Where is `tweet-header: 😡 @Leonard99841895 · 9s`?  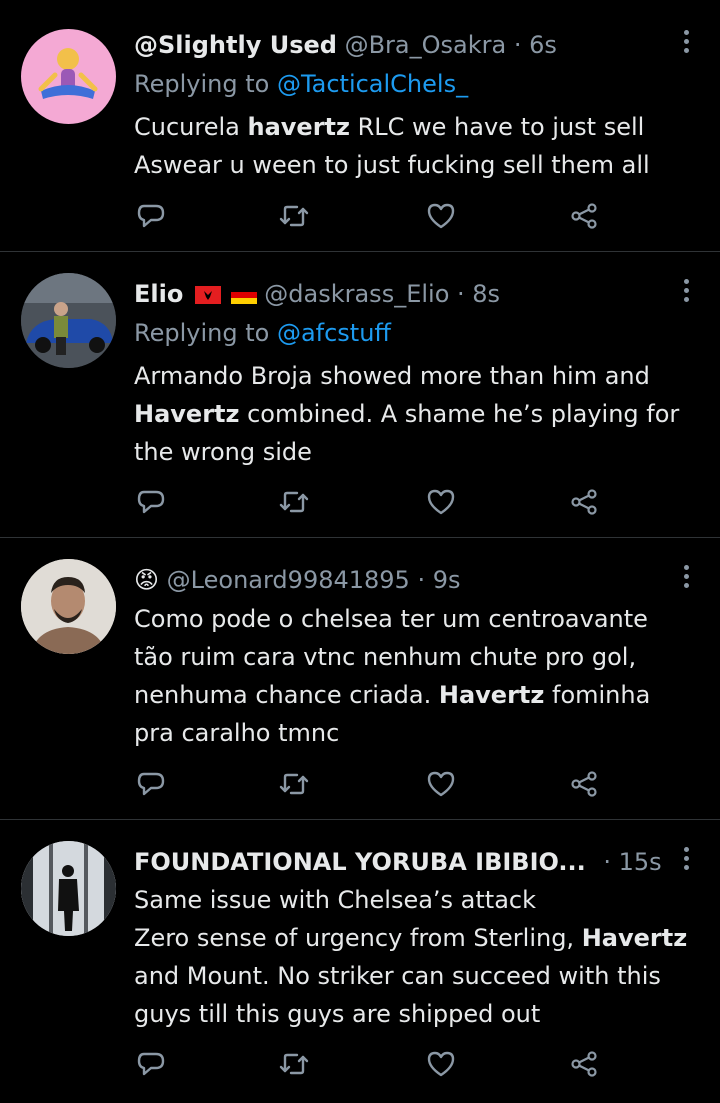
tweet-header: 😡 @Leonard99841895 · 9s is located at coordinates (297, 580).